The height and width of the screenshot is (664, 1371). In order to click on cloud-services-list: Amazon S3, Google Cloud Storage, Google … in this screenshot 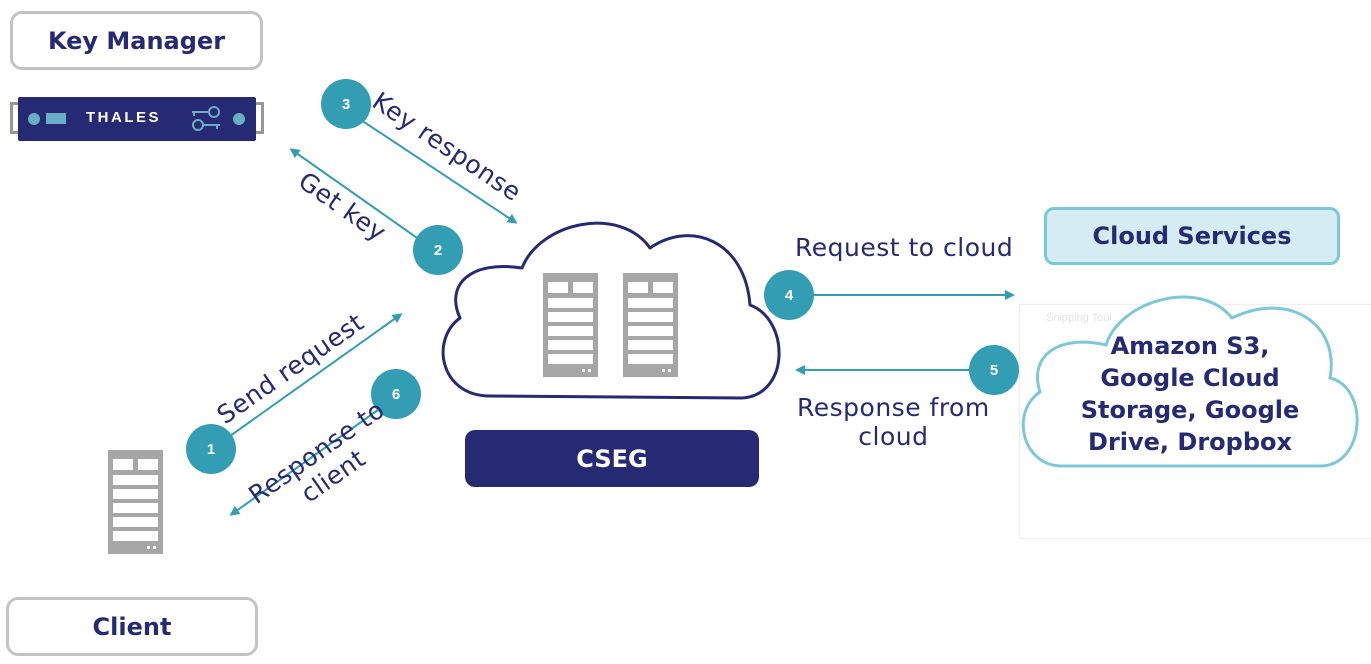, I will do `click(1190, 394)`.